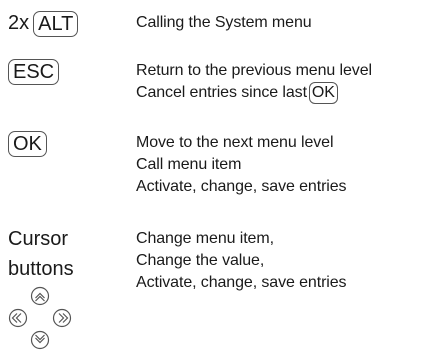 The width and height of the screenshot is (425, 358). I want to click on key-cell: ESC, so click(34, 71).